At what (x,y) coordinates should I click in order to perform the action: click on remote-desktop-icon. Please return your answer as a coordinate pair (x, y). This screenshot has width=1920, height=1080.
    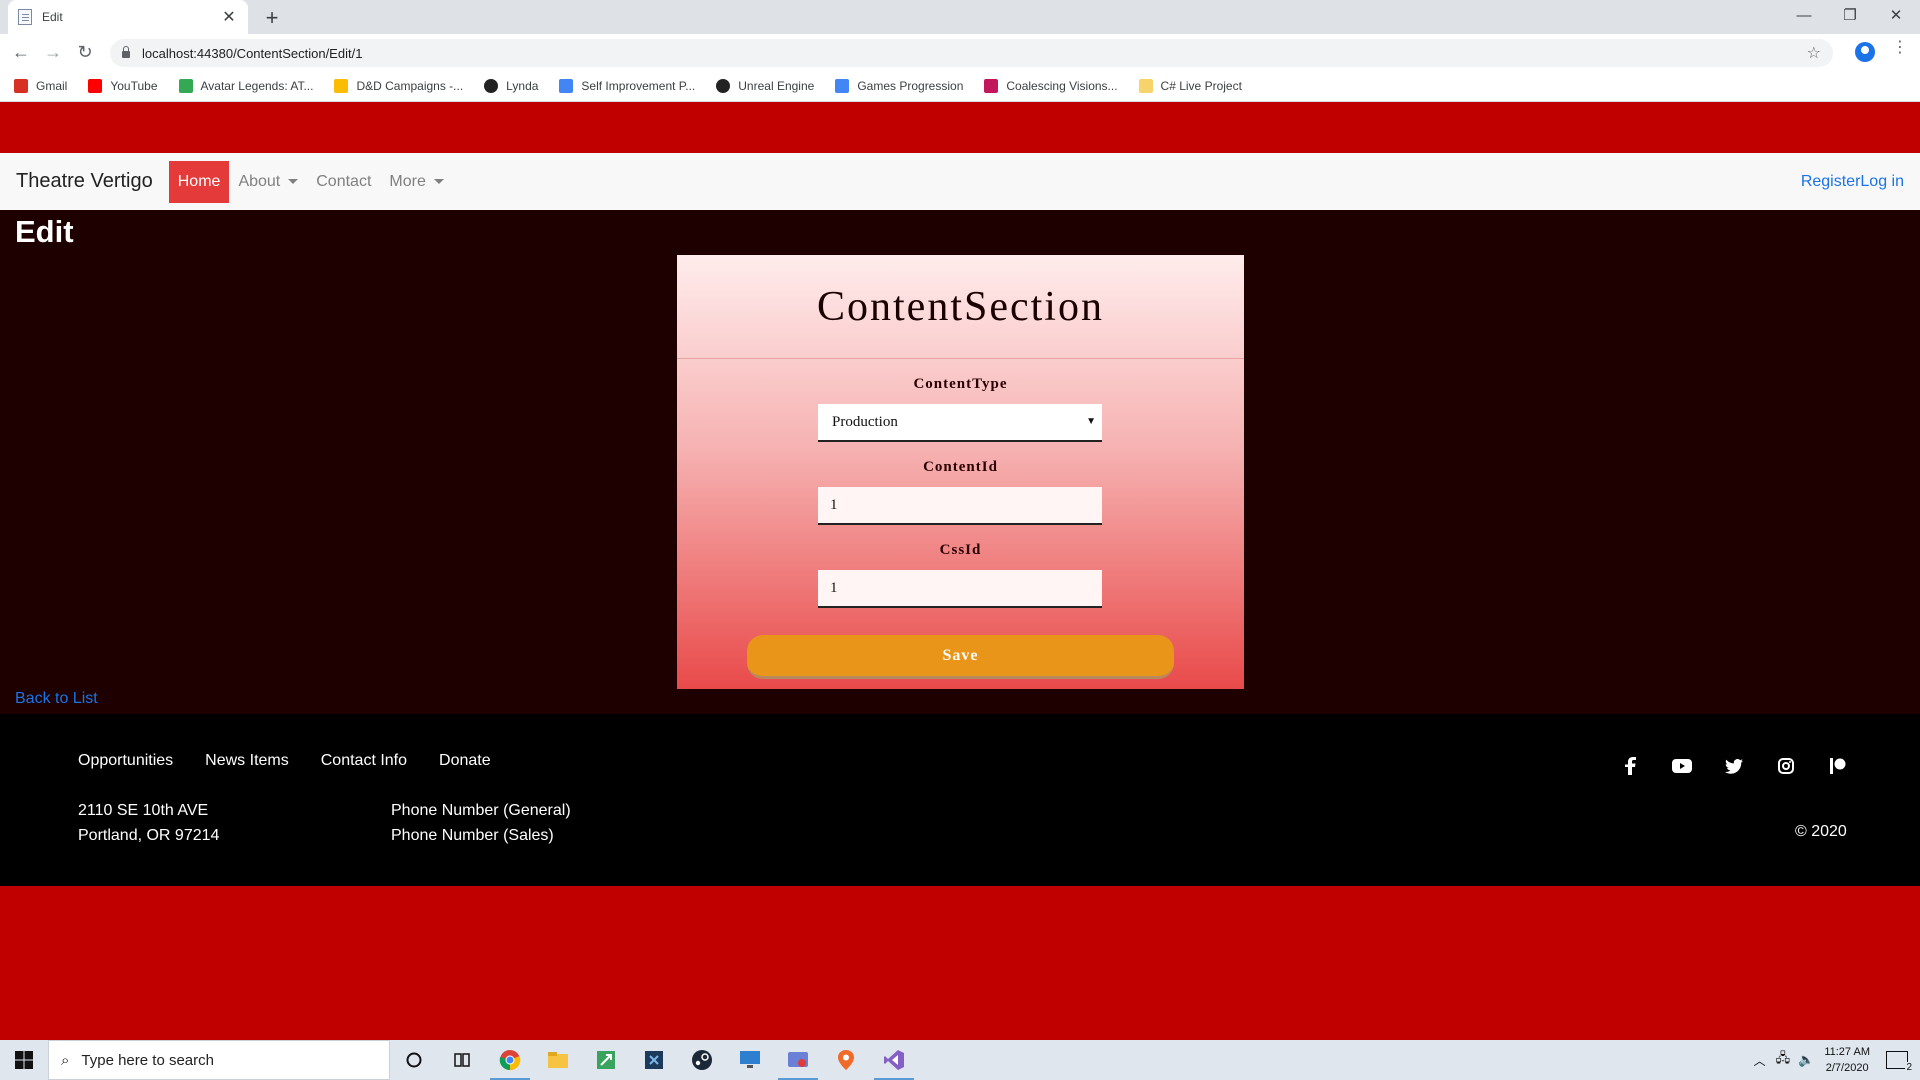
    Looking at the image, I should click on (750, 1060).